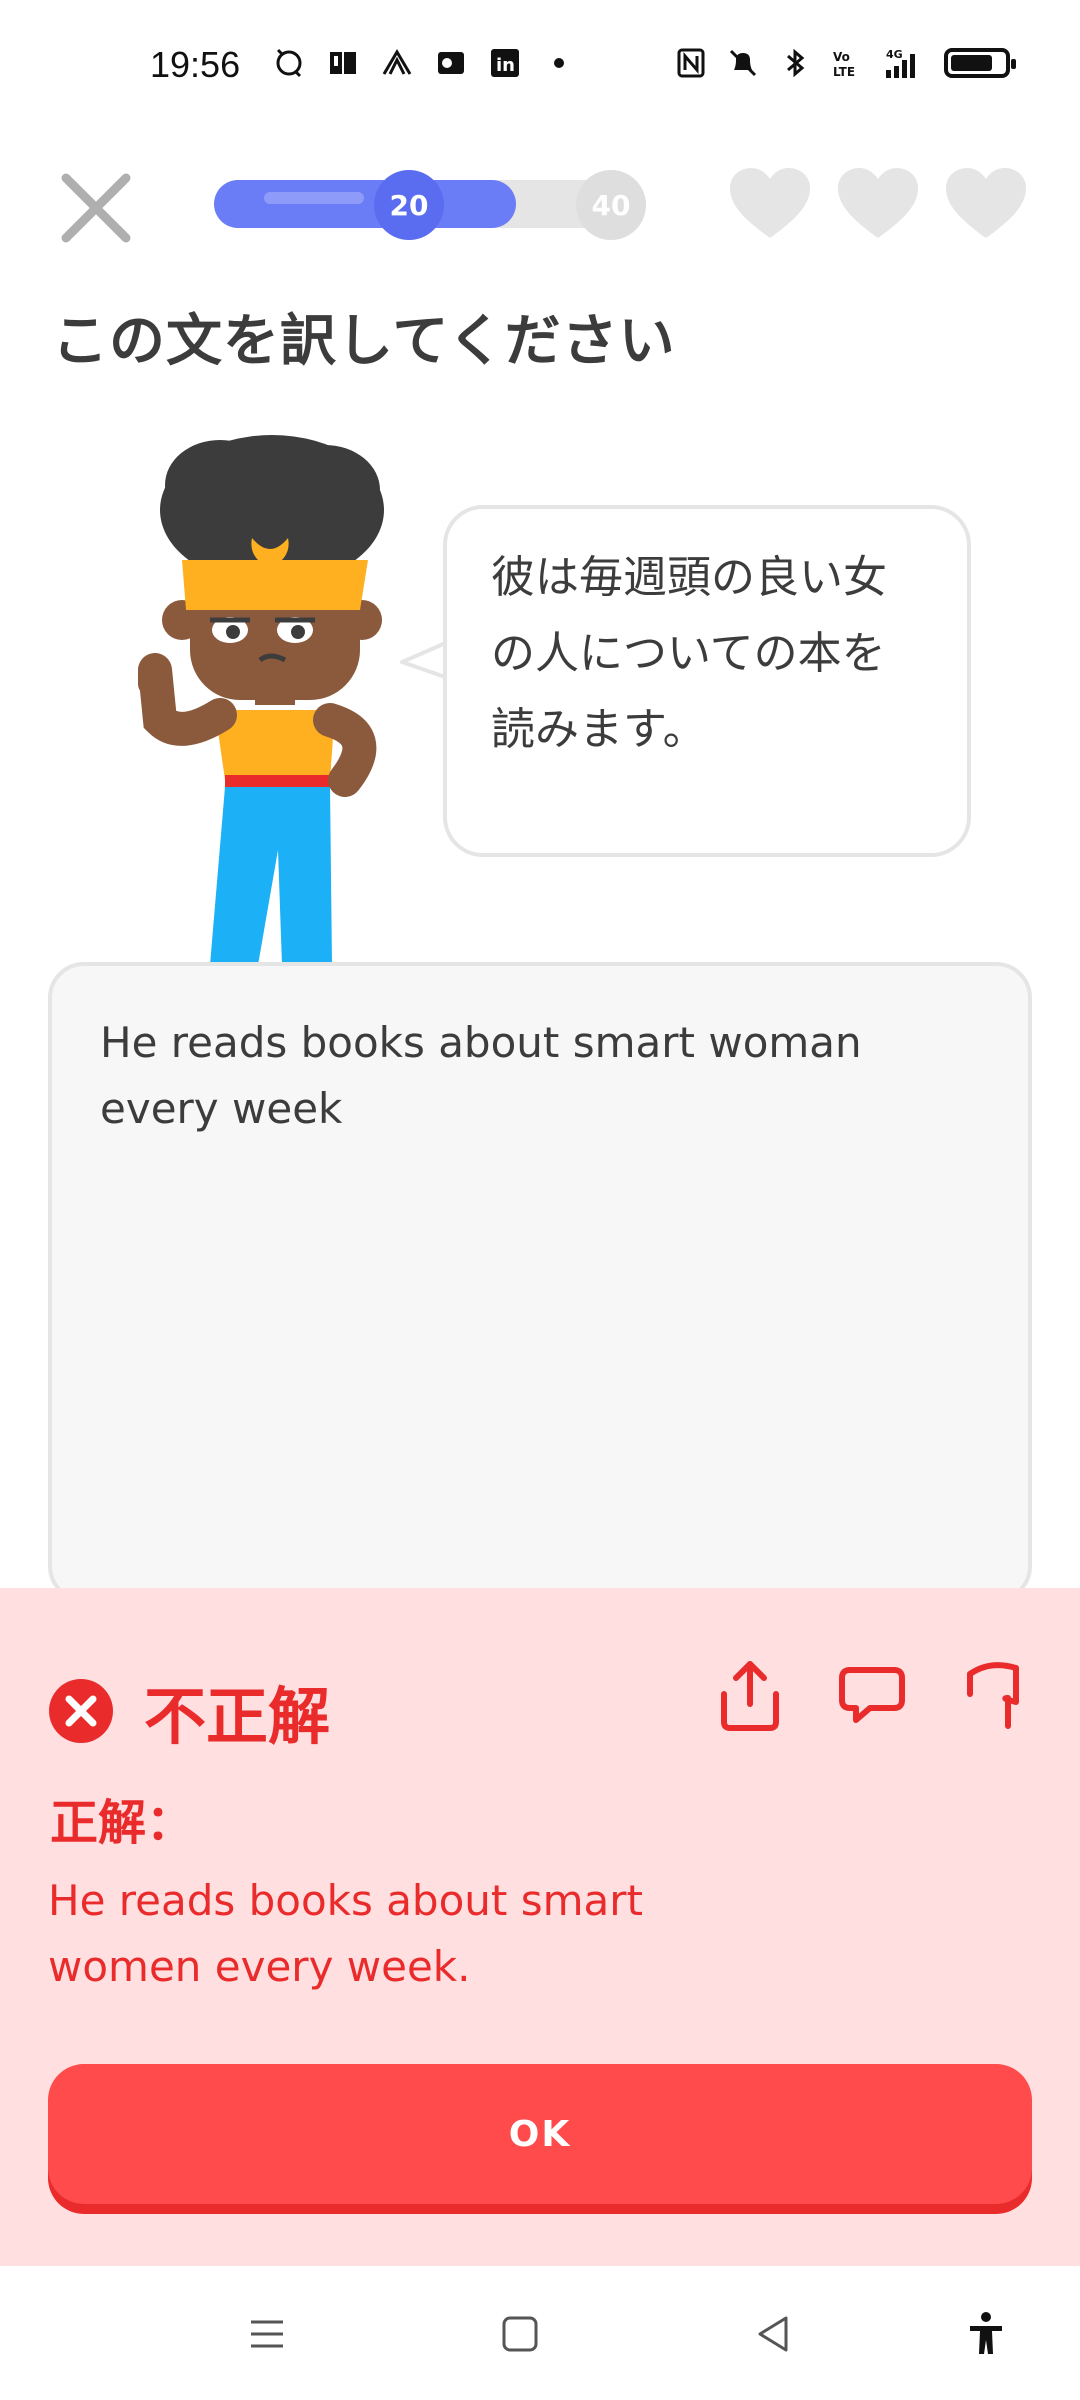  I want to click on correct-answer-label: 正解：, so click(122, 1823).